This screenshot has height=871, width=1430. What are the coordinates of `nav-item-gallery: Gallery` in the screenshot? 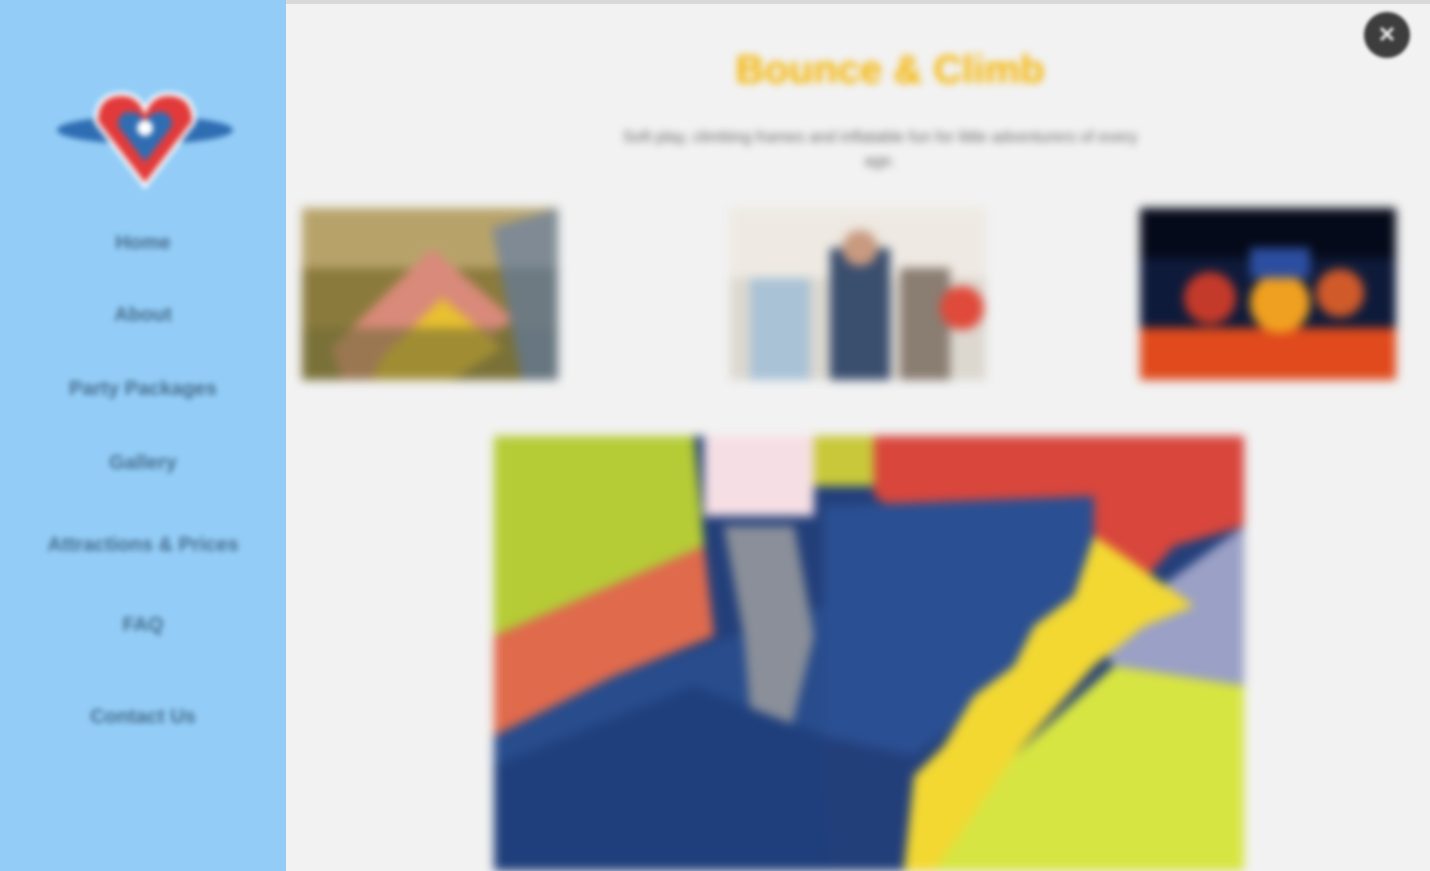 It's located at (143, 463).